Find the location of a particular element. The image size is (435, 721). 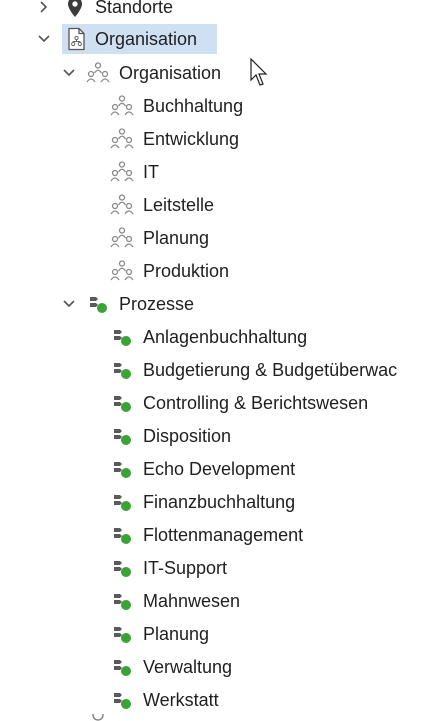

tree-node-process-item: Planung is located at coordinates (217, 634).